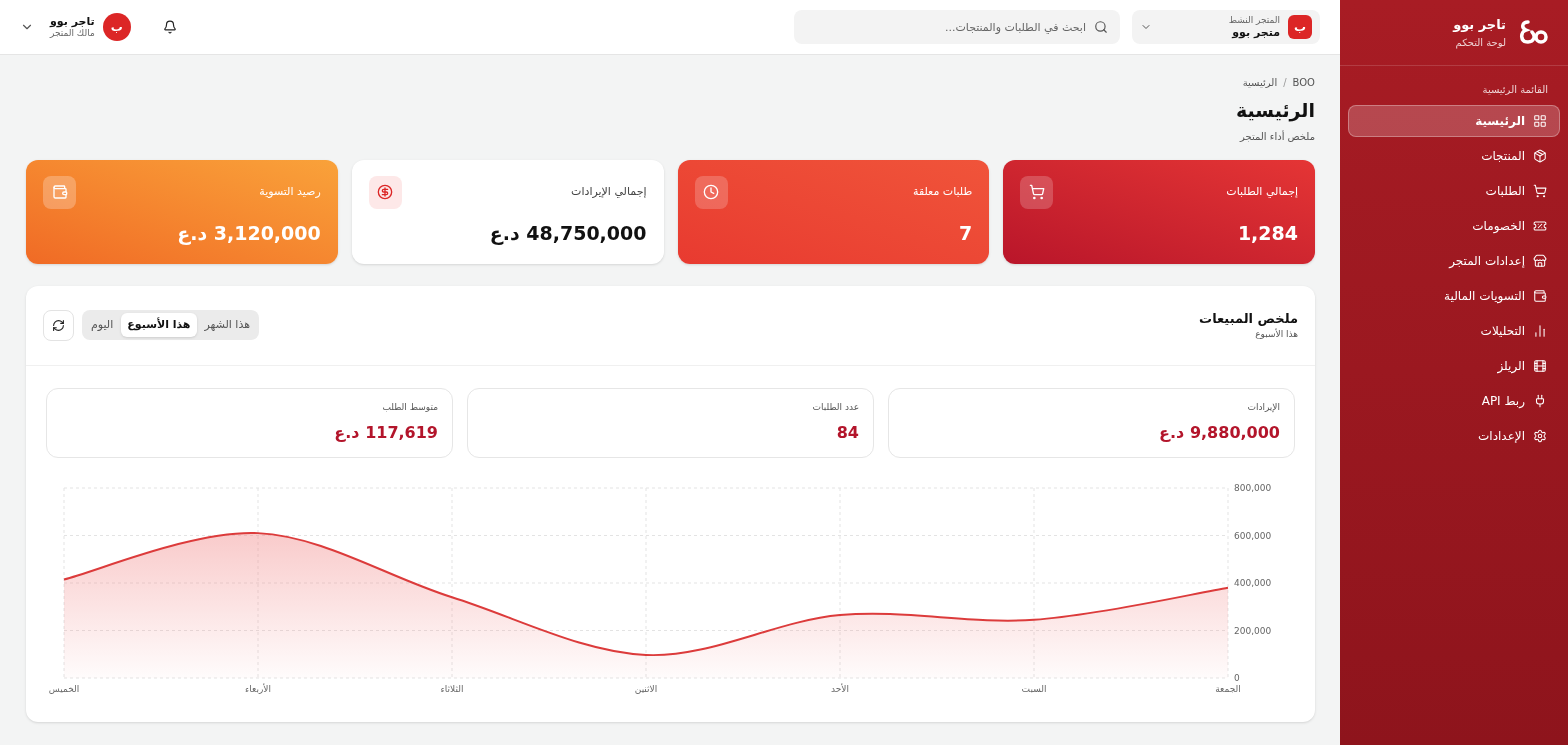 Image resolution: width=1568 pixels, height=745 pixels. I want to click on axis-label: الخميس, so click(64, 688).